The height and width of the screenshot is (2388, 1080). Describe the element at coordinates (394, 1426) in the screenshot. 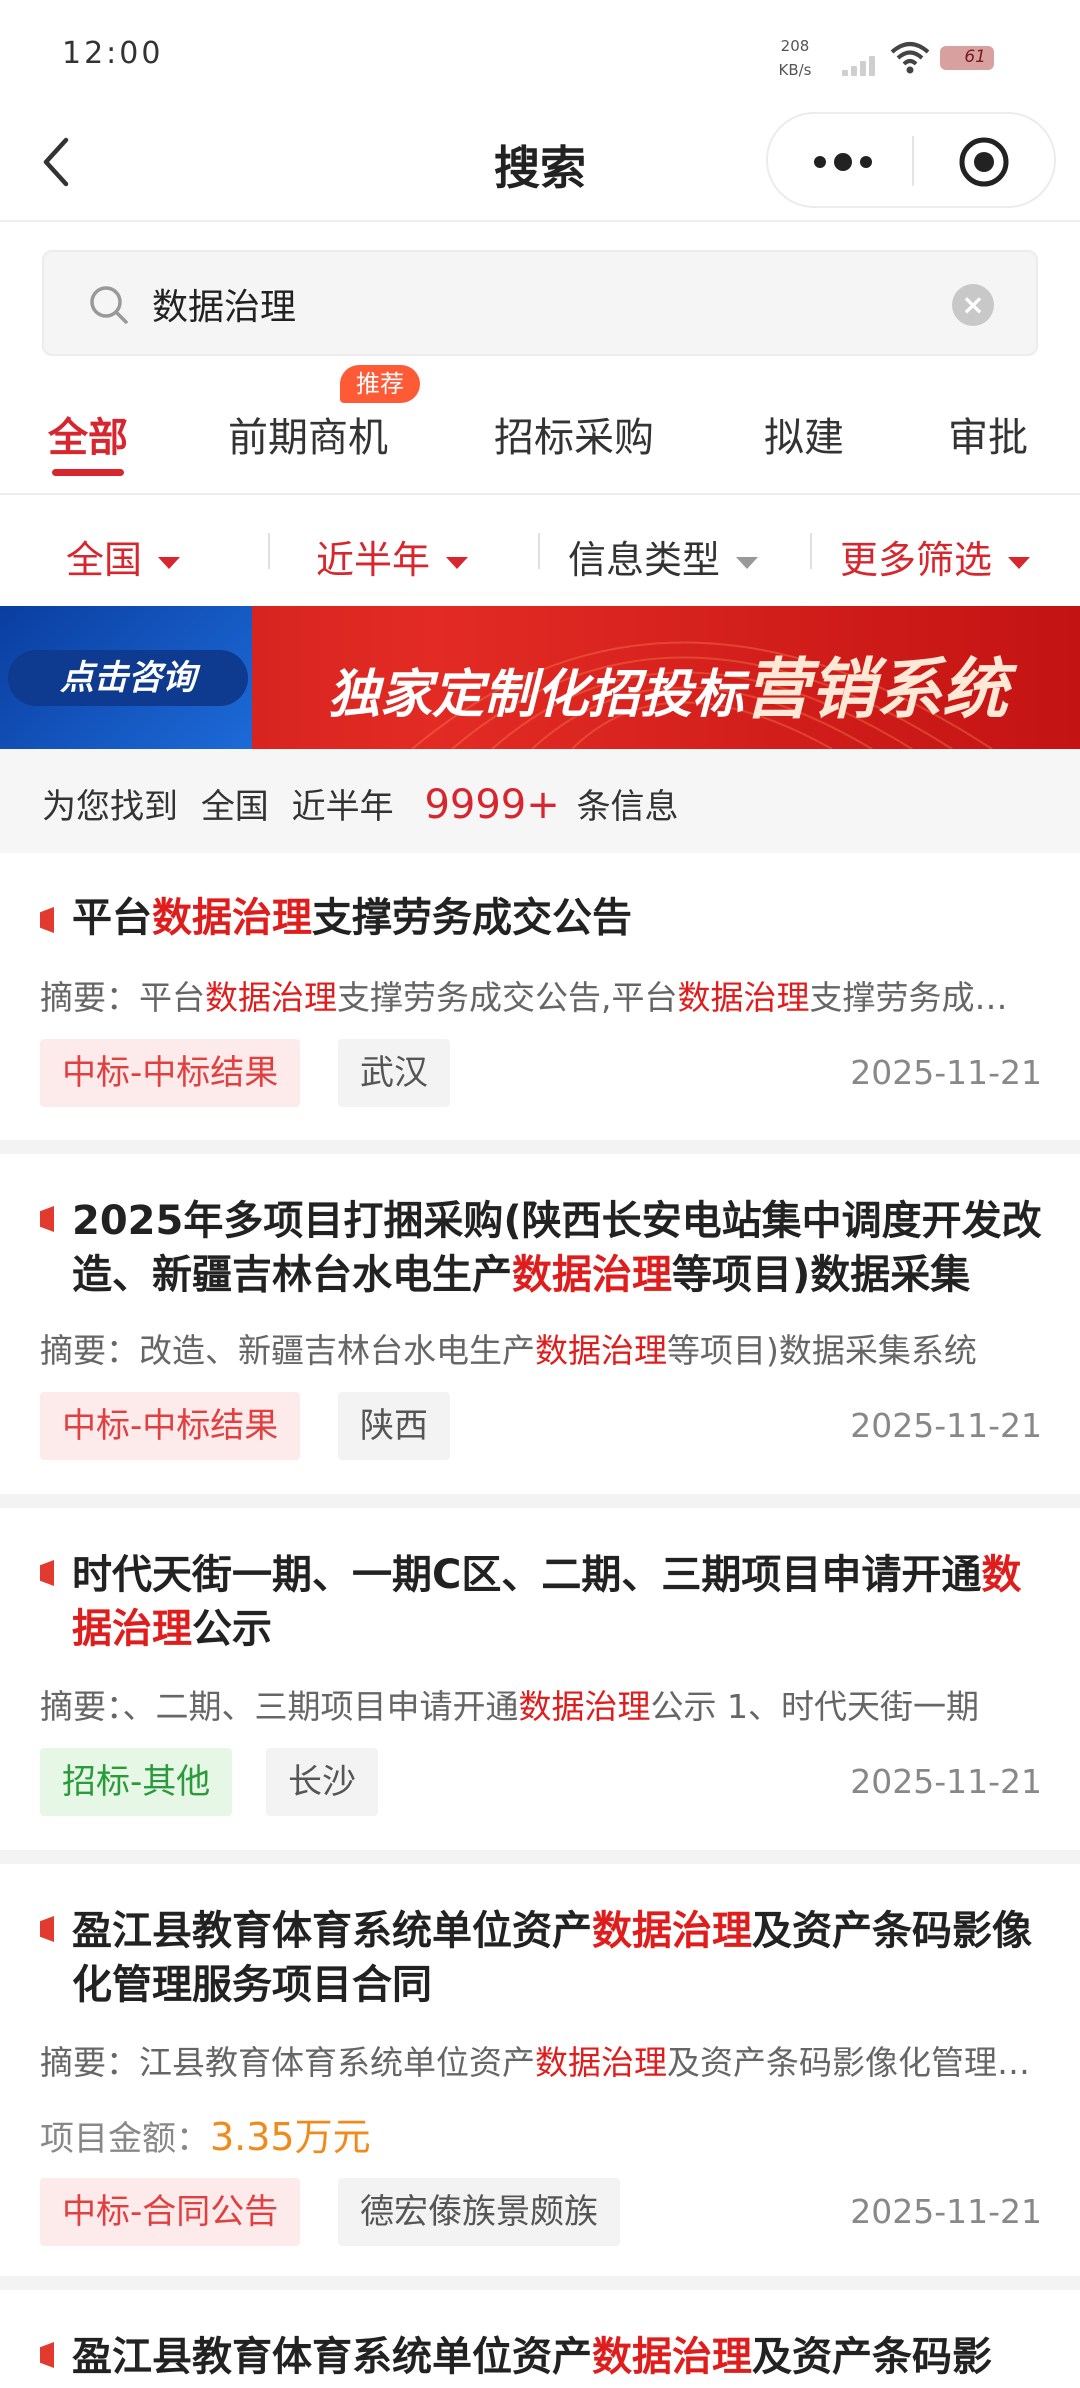

I see `result-region-tag: 陕西` at that location.